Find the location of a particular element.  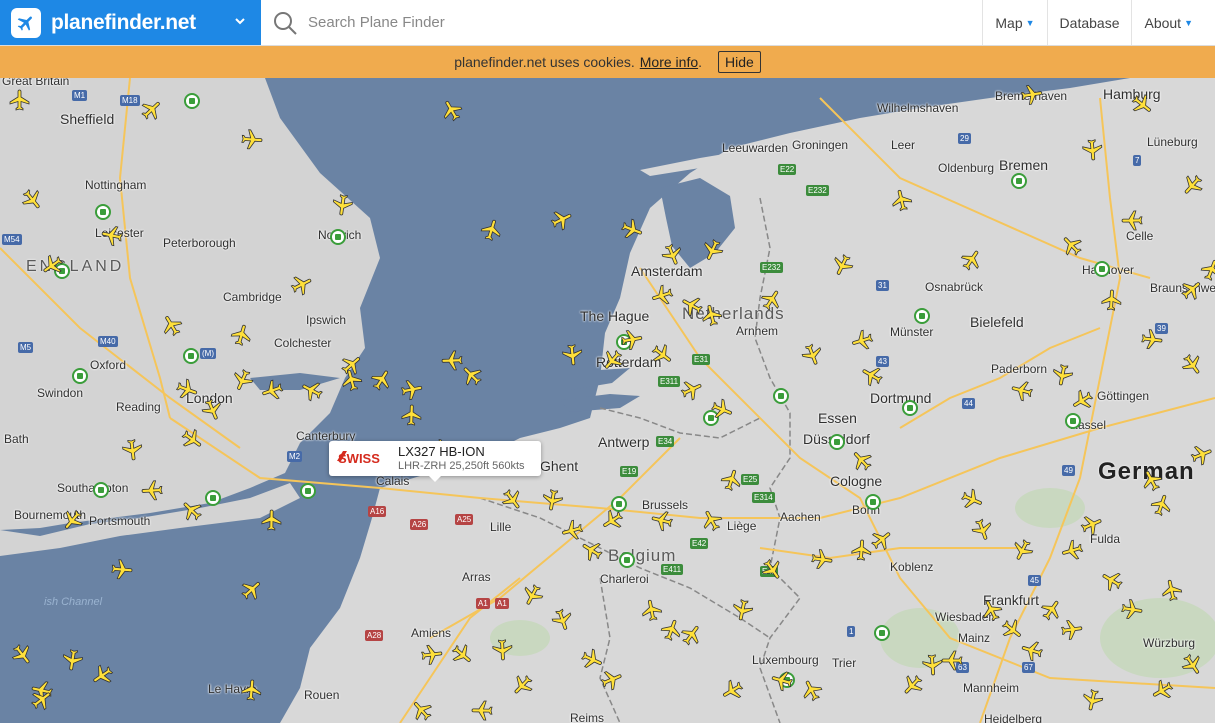

cookie-more-info-link: More info is located at coordinates (669, 62).